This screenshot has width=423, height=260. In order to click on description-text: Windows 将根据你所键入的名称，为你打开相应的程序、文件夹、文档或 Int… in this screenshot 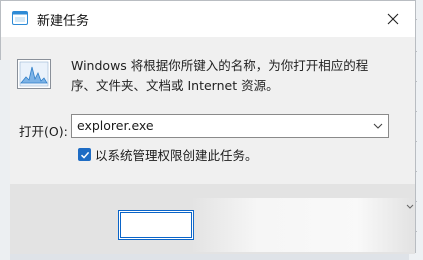, I will do `click(220, 75)`.